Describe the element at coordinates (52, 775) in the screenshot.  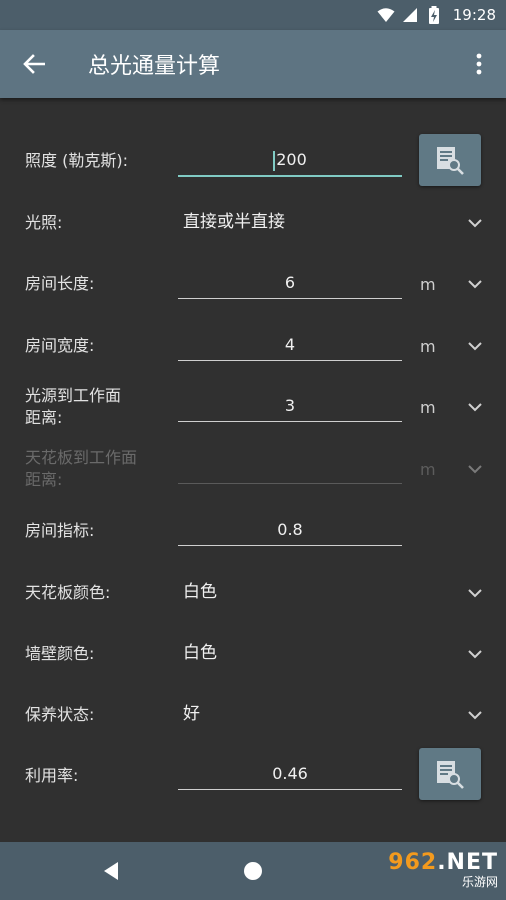
I see `utilization-label: 利用率:` at that location.